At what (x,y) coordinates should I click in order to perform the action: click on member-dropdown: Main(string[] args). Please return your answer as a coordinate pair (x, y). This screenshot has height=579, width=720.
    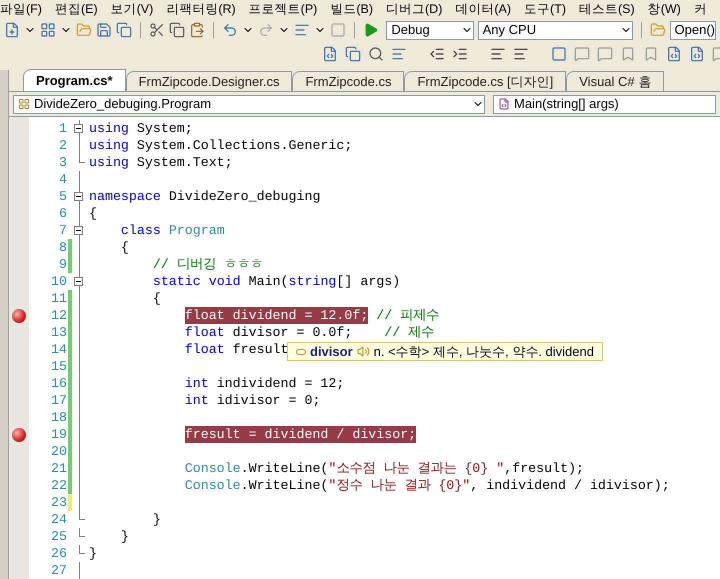
    Looking at the image, I should click on (604, 104).